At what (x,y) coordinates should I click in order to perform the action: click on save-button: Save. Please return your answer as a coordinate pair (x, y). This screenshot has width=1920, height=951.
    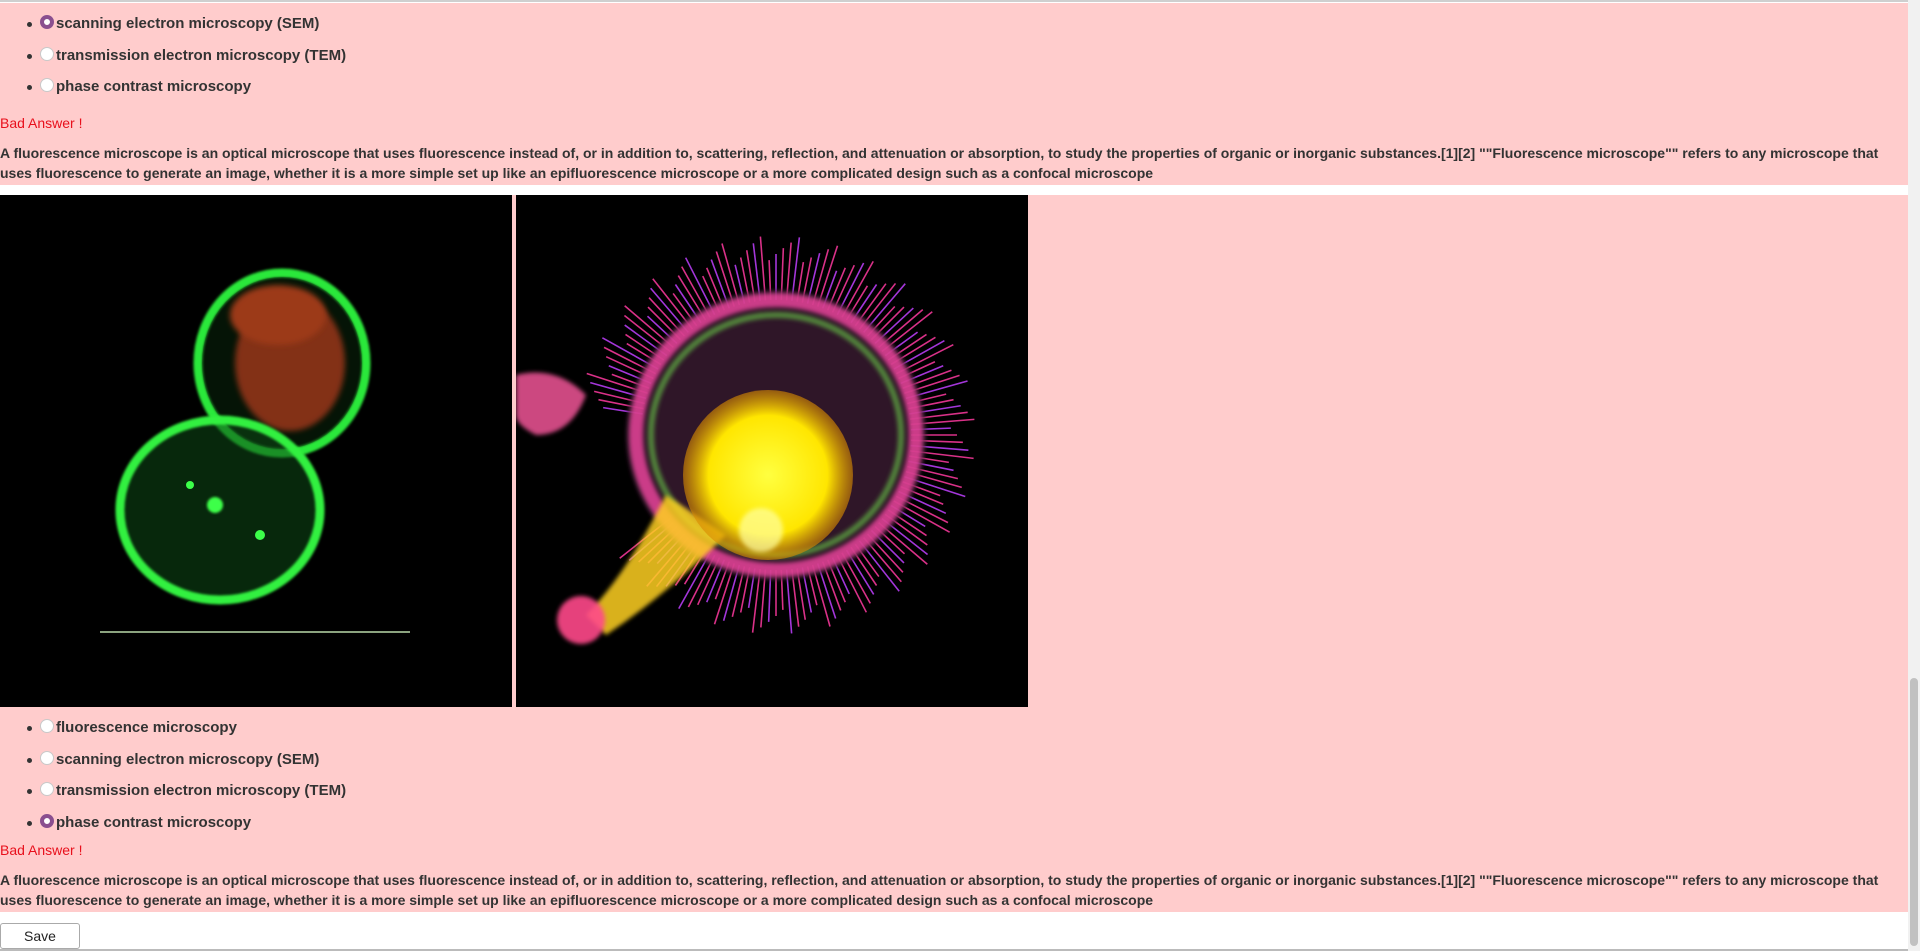
    Looking at the image, I should click on (40, 936).